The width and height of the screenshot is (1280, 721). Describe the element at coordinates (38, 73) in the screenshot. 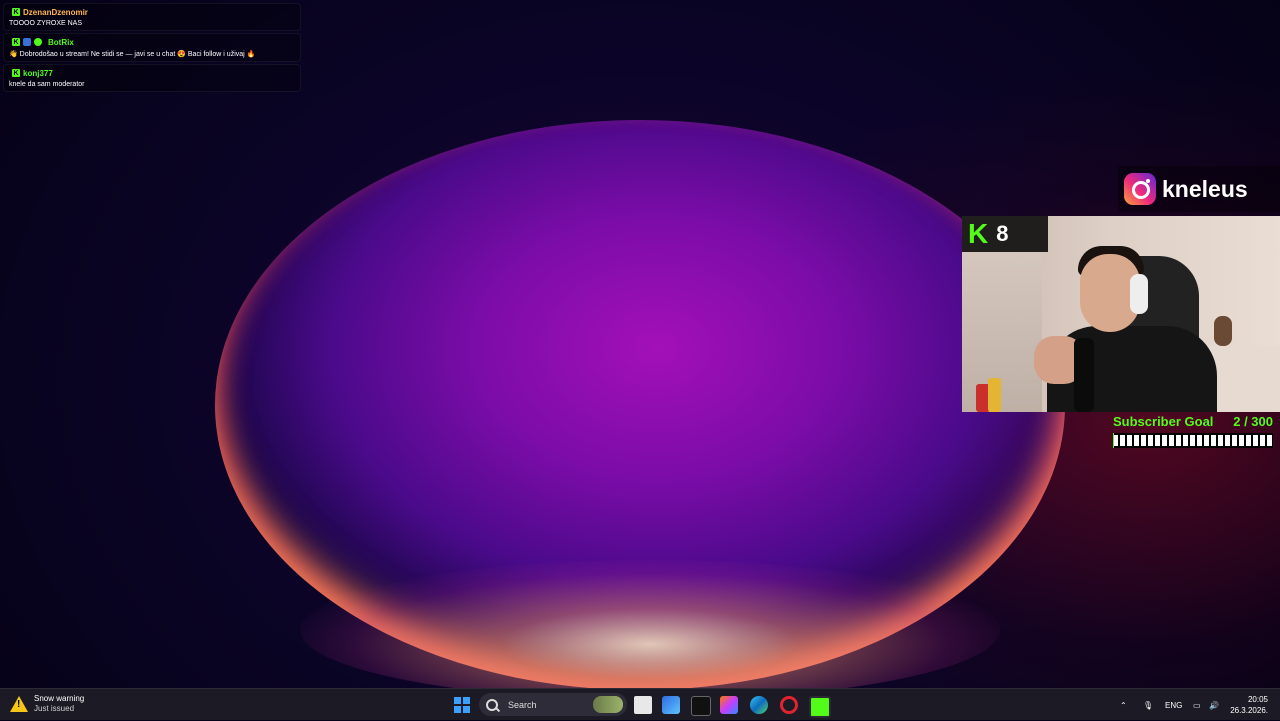

I see `chat-username: konj377` at that location.